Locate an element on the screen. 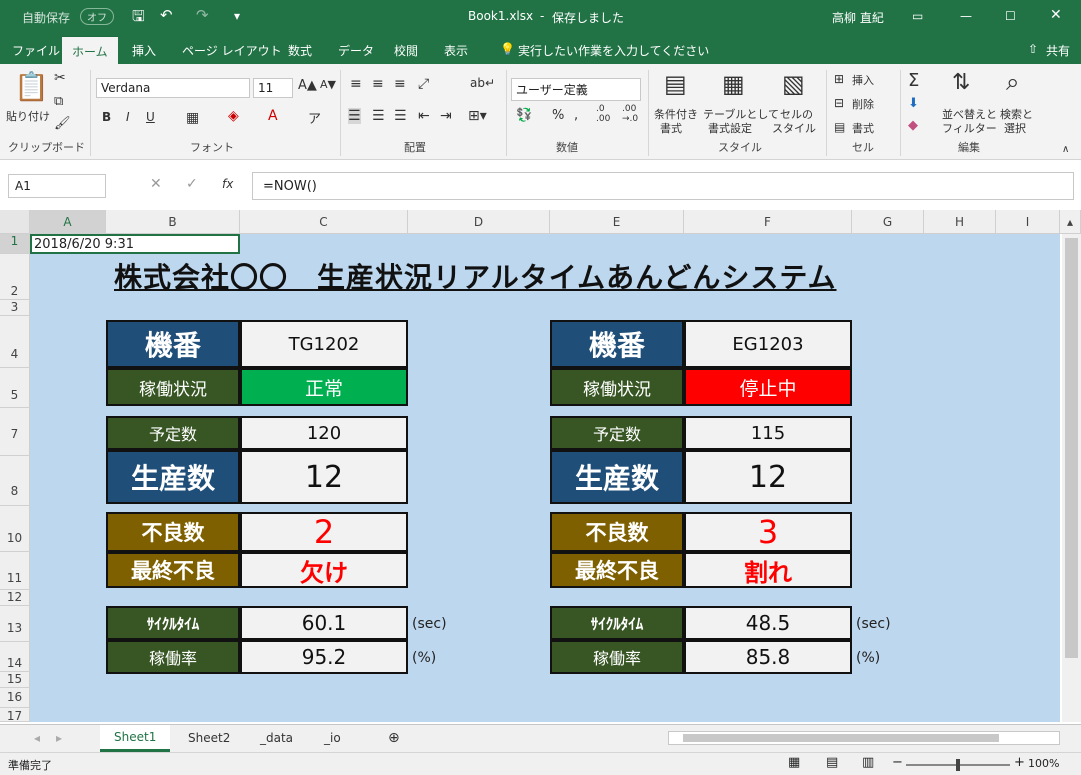 Image resolution: width=1081 pixels, height=775 pixels. format-as-table-button-2: 書式設定 is located at coordinates (730, 128).